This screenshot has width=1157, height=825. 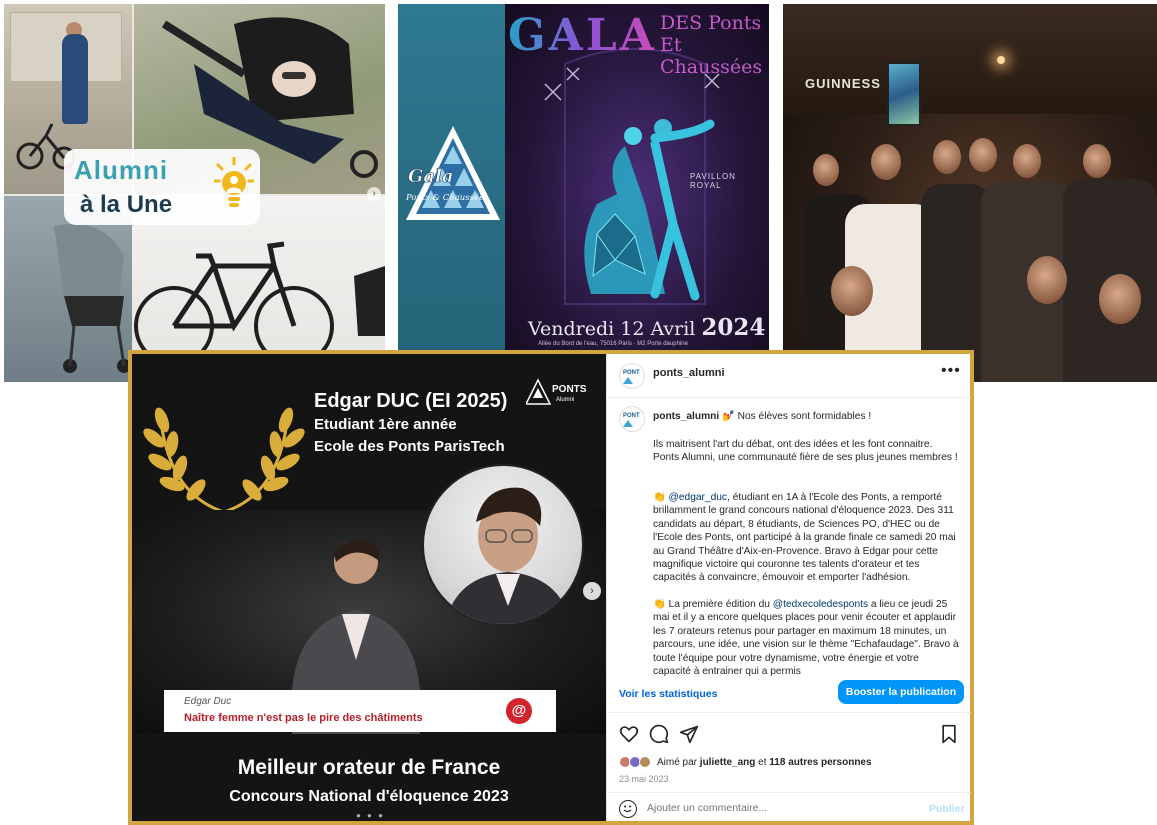 I want to click on post-header: PONT ponts_alumni •••, so click(x=789, y=376).